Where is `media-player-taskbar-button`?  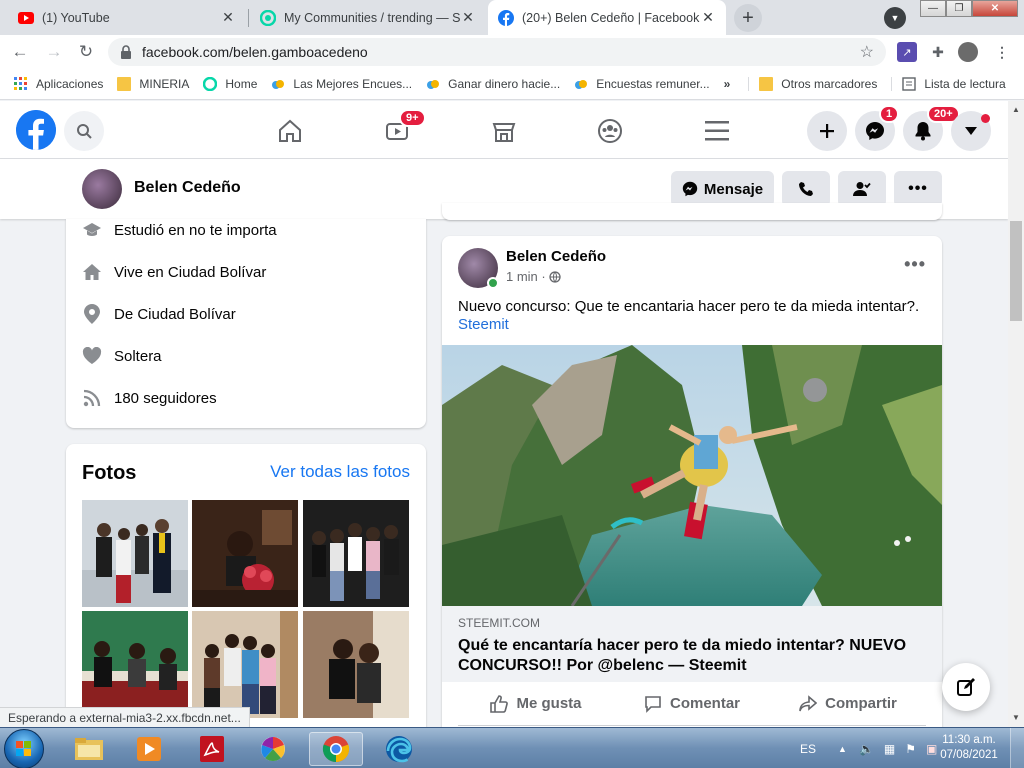 media-player-taskbar-button is located at coordinates (149, 749).